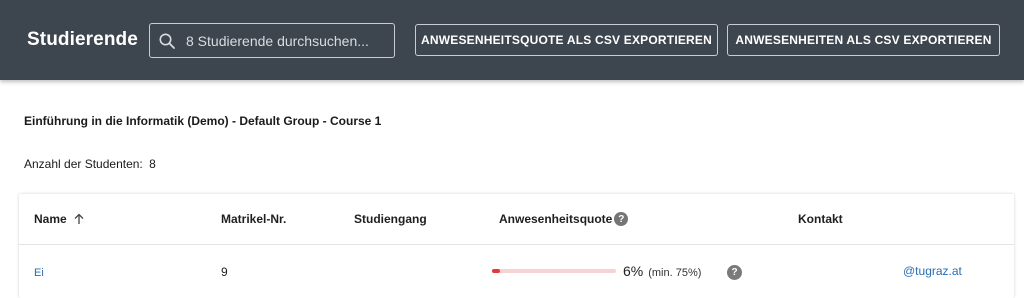 Image resolution: width=1024 pixels, height=298 pixels. Describe the element at coordinates (556, 219) in the screenshot. I see `column-header-attendance-quota-label: Anwesenheitsquote` at that location.